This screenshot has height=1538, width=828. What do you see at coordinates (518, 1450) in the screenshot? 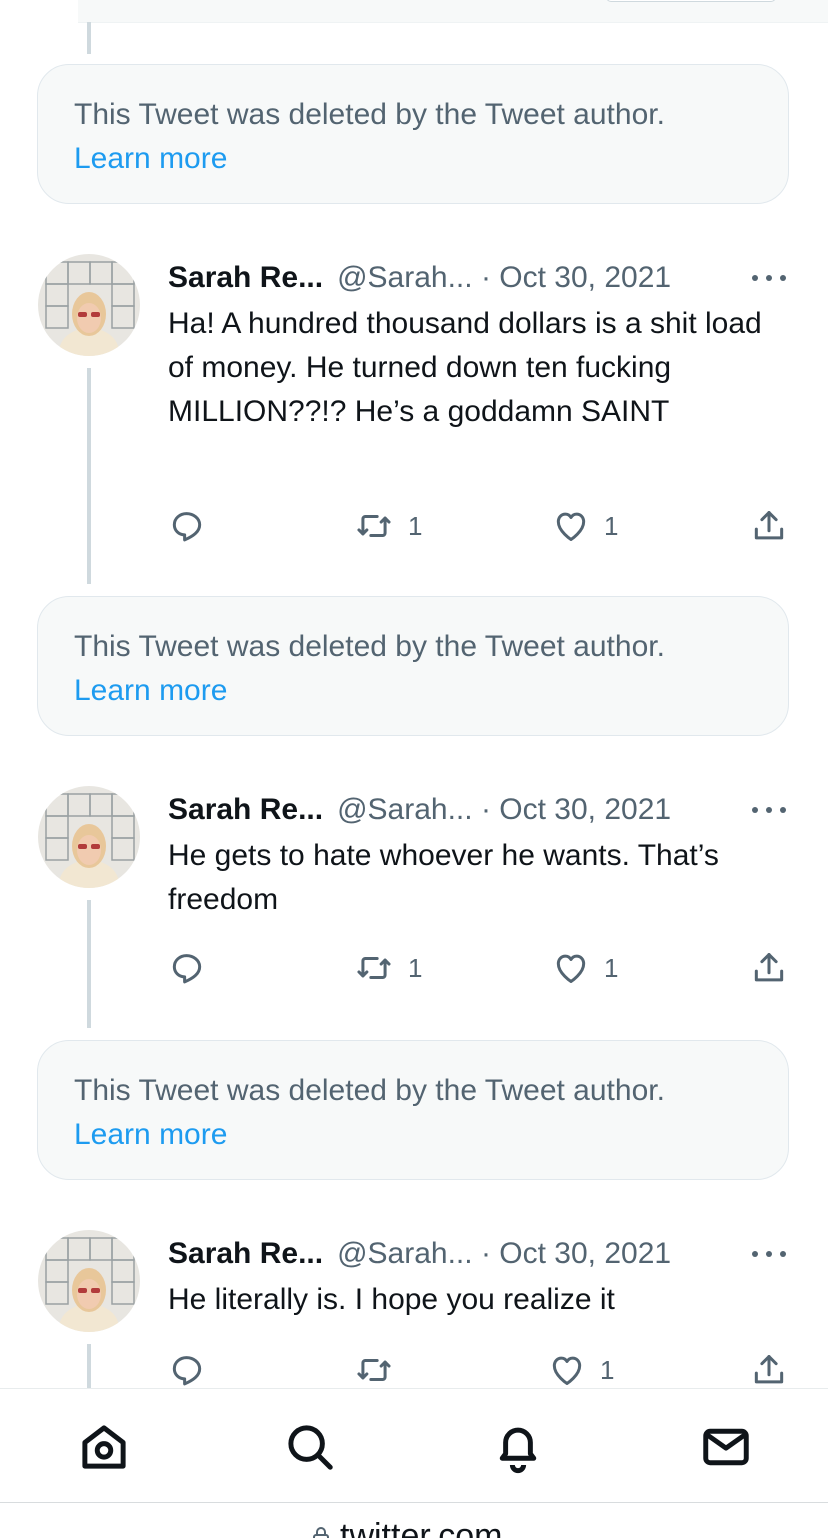
I see `notifications-icon` at bounding box center [518, 1450].